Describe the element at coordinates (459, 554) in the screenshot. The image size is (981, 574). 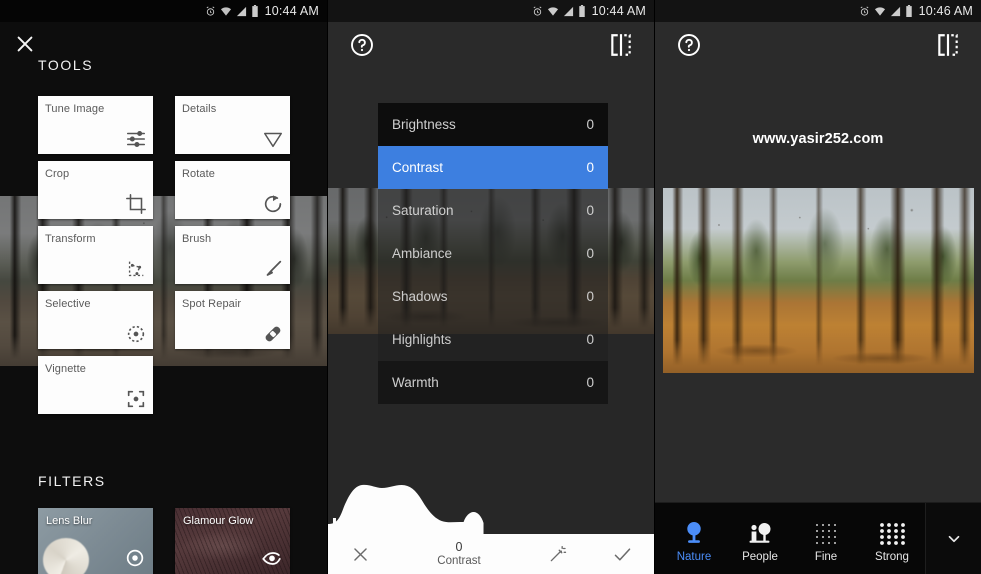
I see `current-adjustment-readout: 0 Contrast` at that location.